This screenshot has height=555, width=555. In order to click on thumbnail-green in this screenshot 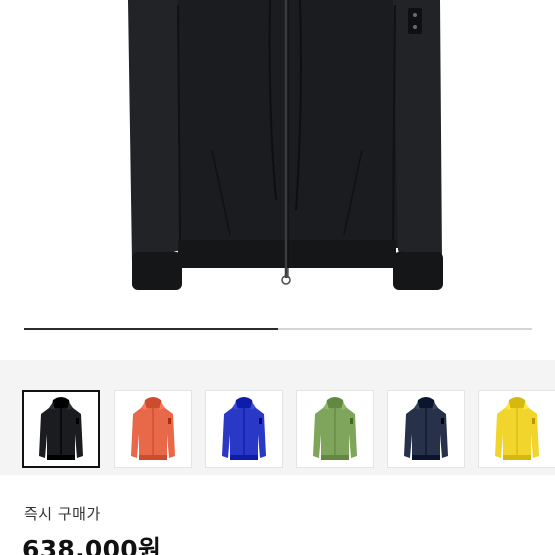, I will do `click(335, 429)`.